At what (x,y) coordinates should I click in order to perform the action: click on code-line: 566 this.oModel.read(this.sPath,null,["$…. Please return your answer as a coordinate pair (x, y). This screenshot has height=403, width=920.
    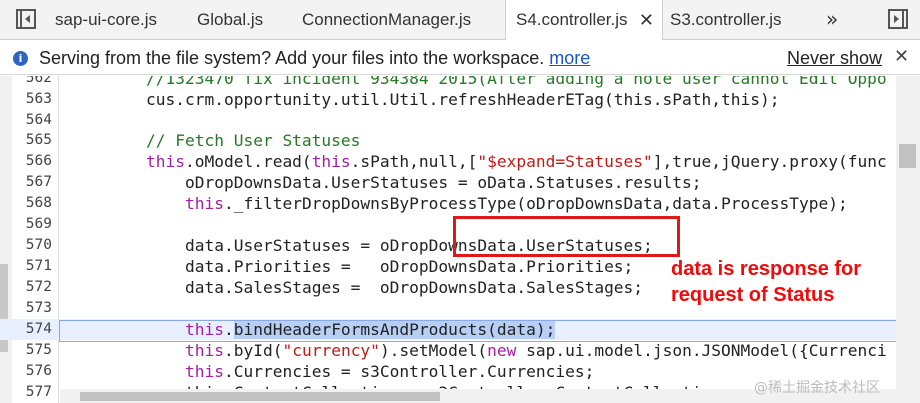
    Looking at the image, I should click on (448, 161).